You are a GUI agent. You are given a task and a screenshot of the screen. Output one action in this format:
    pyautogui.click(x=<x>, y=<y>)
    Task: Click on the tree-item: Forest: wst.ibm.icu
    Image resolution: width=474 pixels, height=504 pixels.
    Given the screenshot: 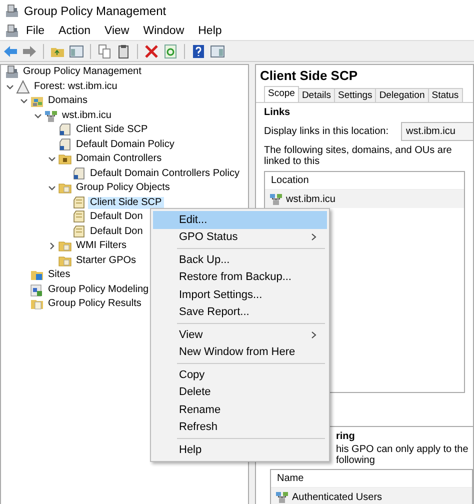 What is the action you would take?
    pyautogui.click(x=76, y=86)
    